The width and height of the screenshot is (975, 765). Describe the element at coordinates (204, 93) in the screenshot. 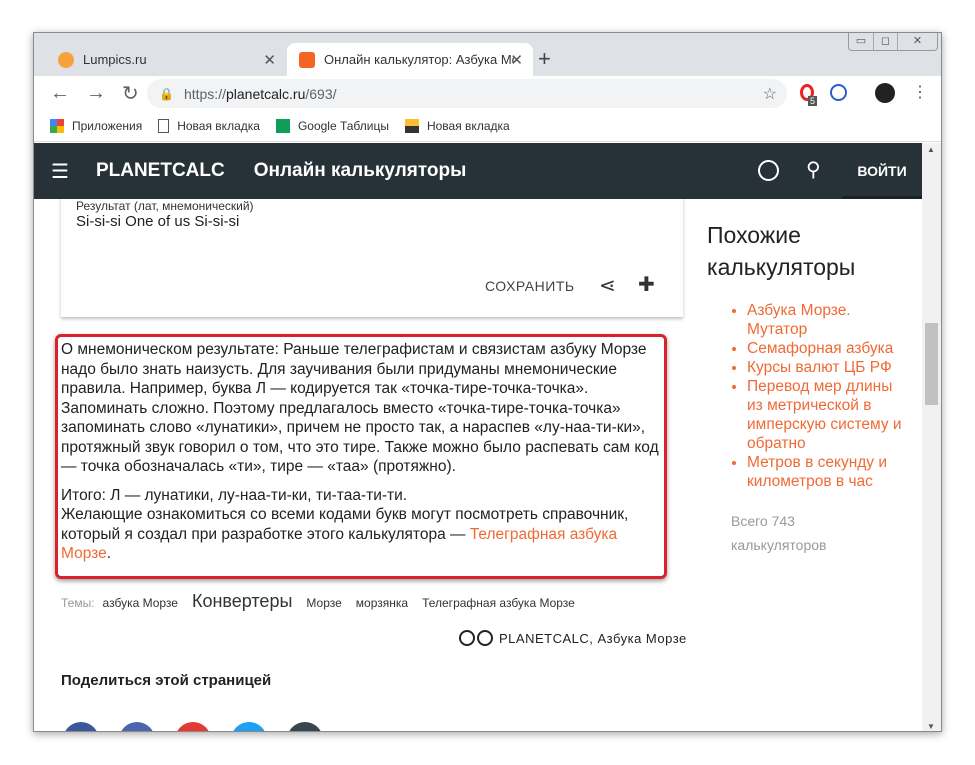

I see `url-scheme: https://` at that location.